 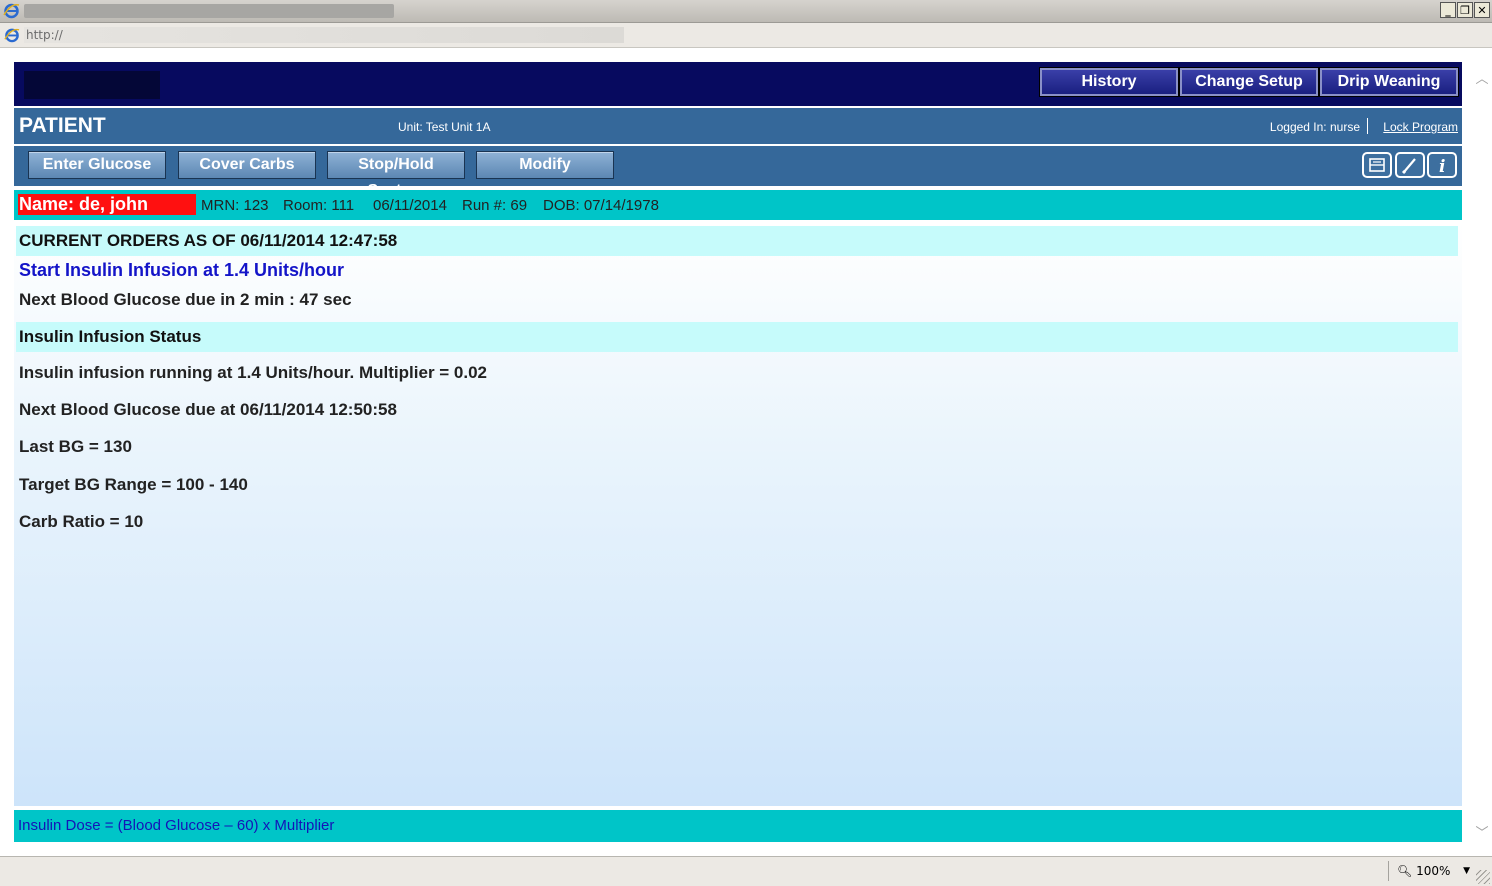 I want to click on lock-program-link: Lock Program, so click(x=1420, y=127).